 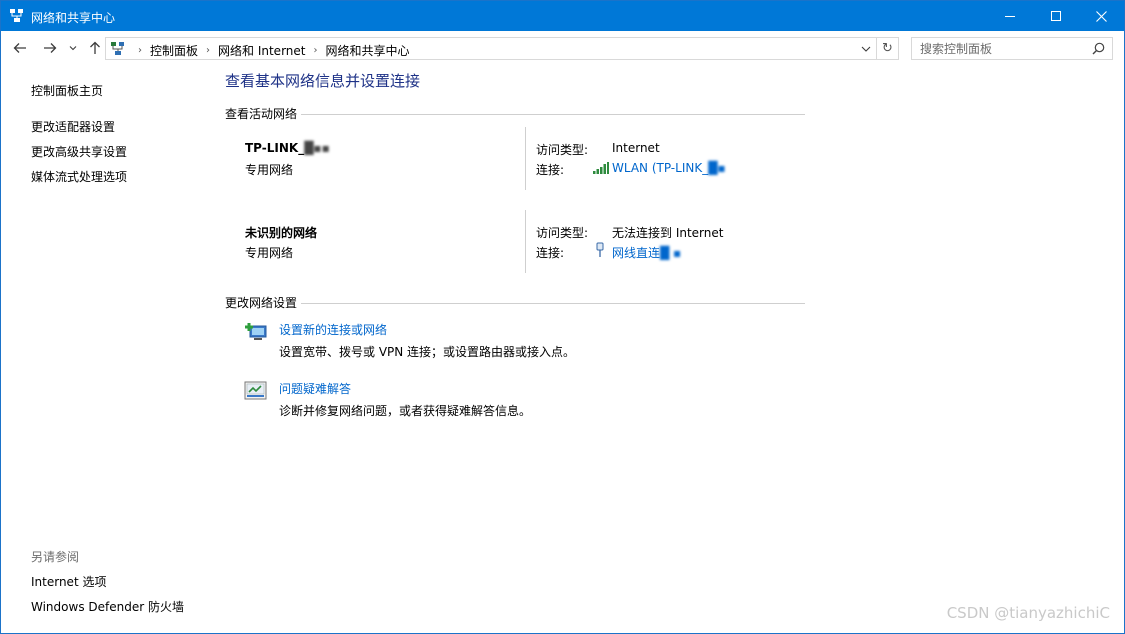 I want to click on search-box, so click(x=1012, y=48).